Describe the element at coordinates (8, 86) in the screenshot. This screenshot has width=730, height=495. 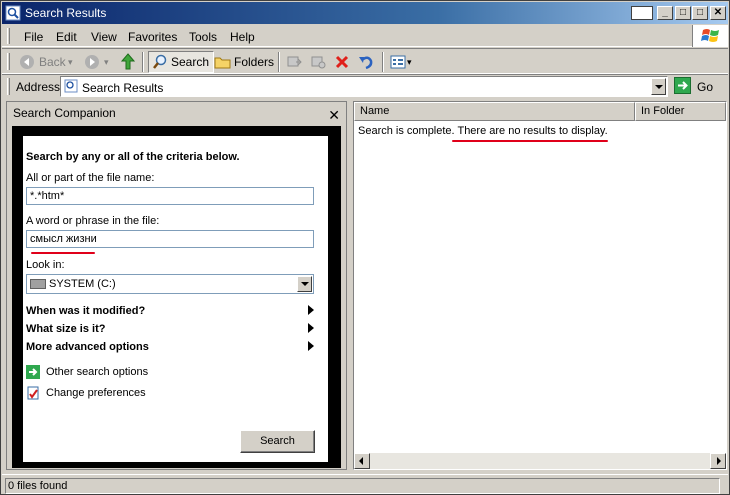
I see `address-grip` at that location.